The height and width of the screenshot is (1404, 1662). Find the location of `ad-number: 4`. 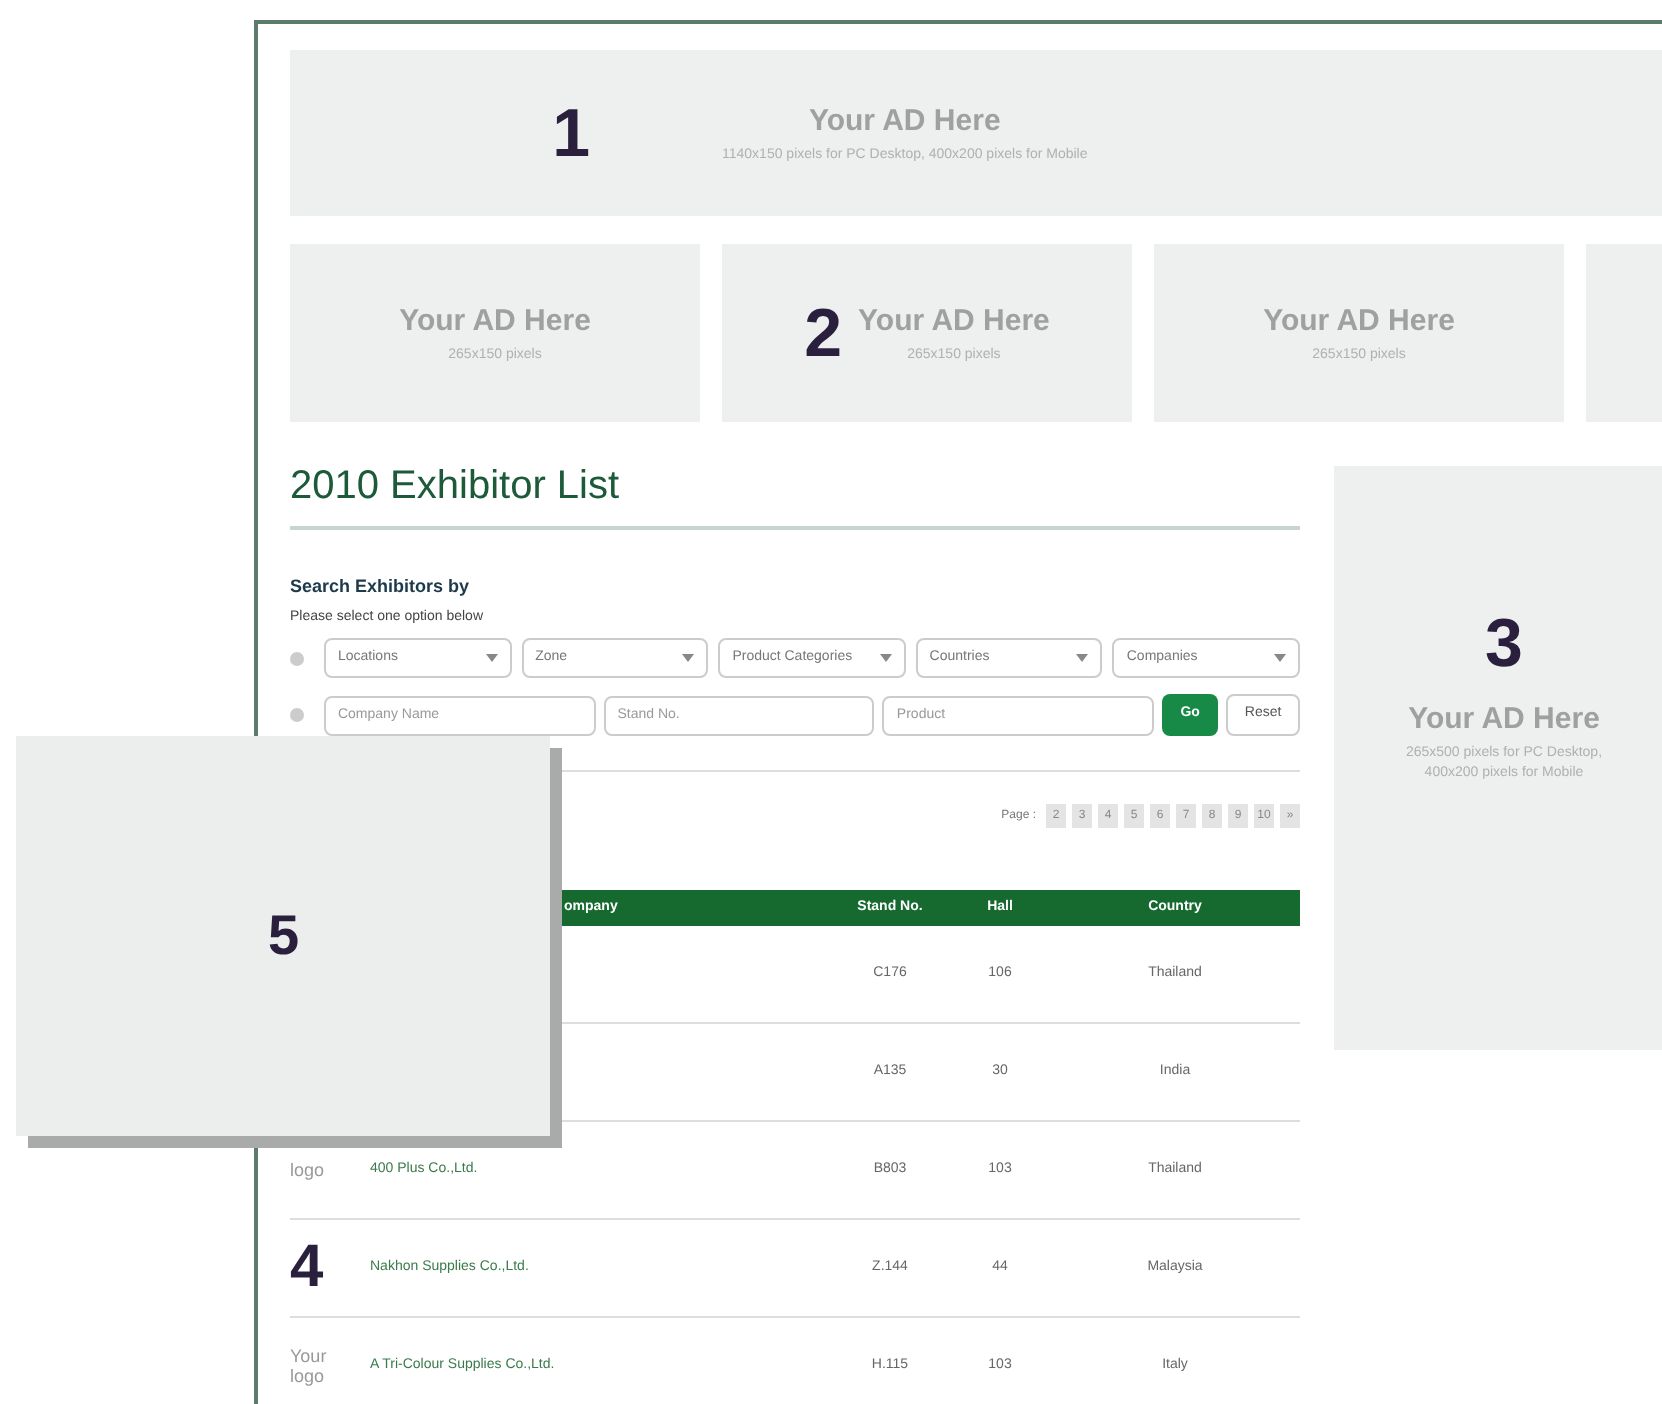

ad-number: 4 is located at coordinates (307, 1268).